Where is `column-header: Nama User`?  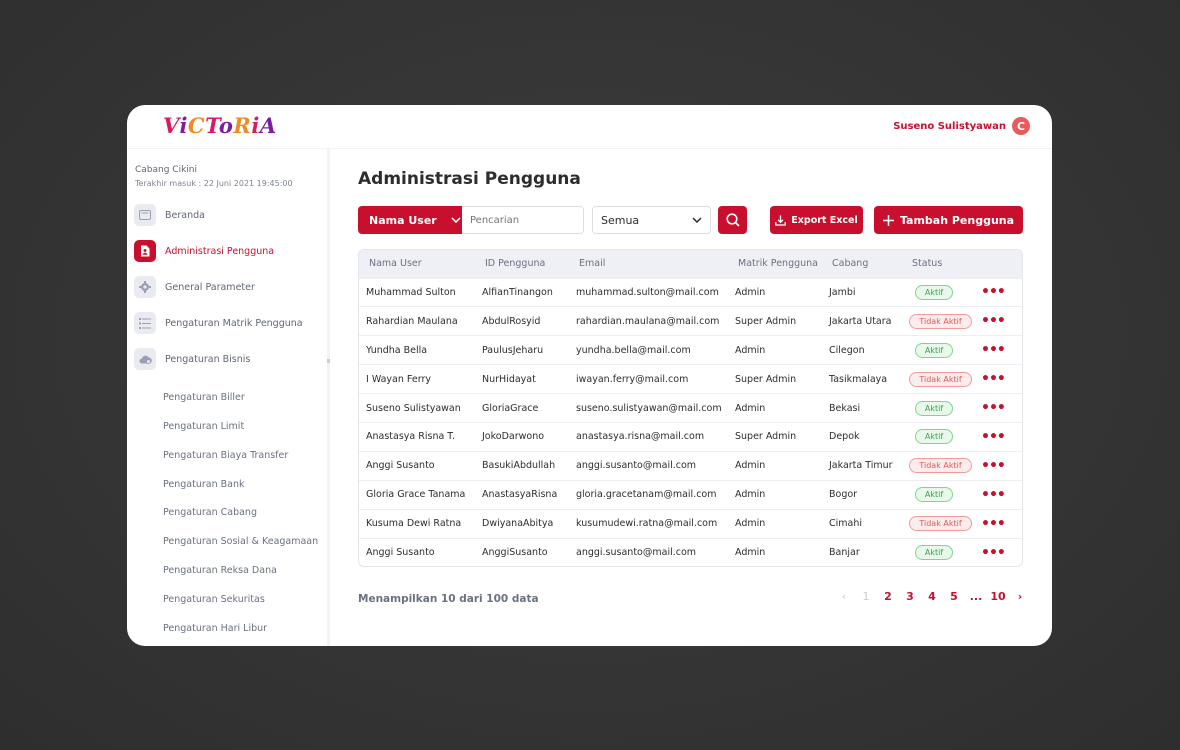 column-header: Nama User is located at coordinates (417, 264).